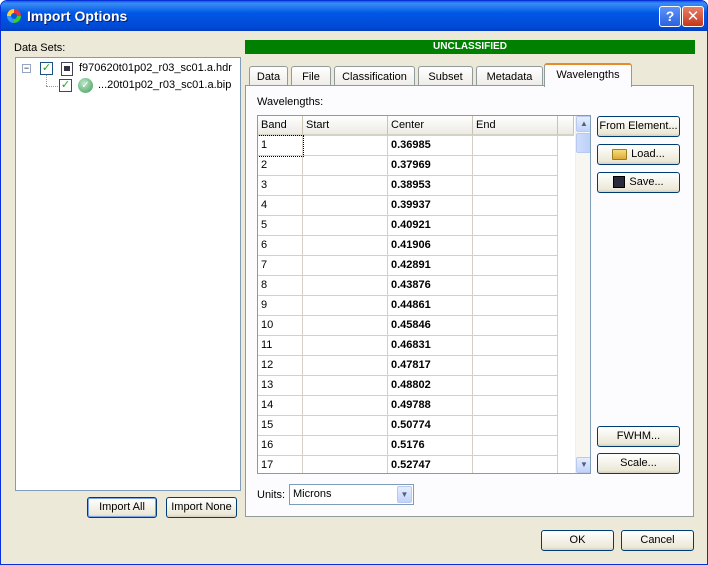  I want to click on column-header-end: End, so click(515, 126).